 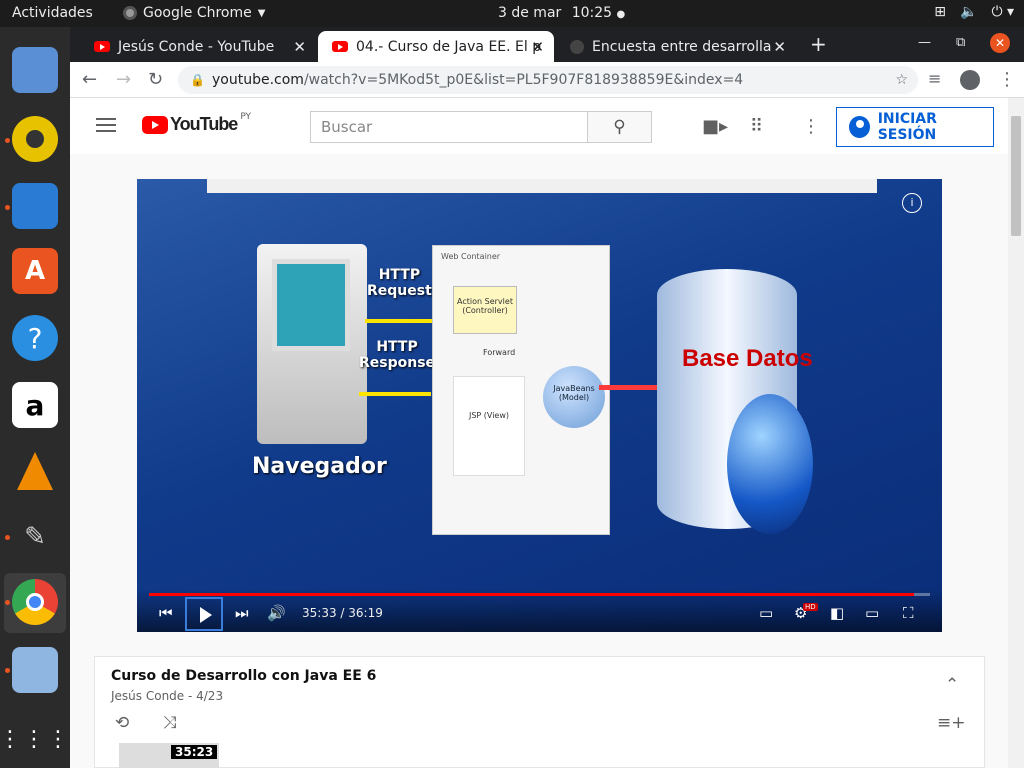 I want to click on clock: 3 de mar 10:25 ●, so click(x=561, y=13).